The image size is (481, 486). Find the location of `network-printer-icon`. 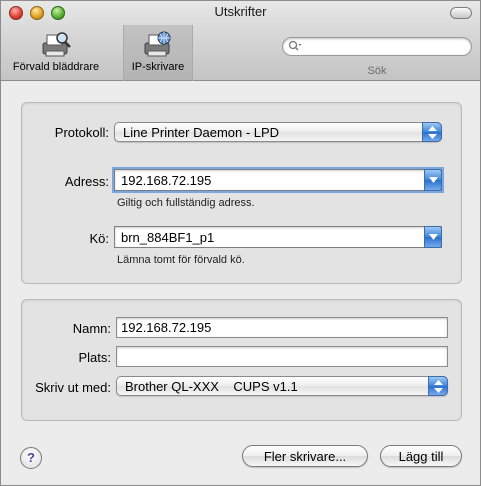

network-printer-icon is located at coordinates (157, 44).